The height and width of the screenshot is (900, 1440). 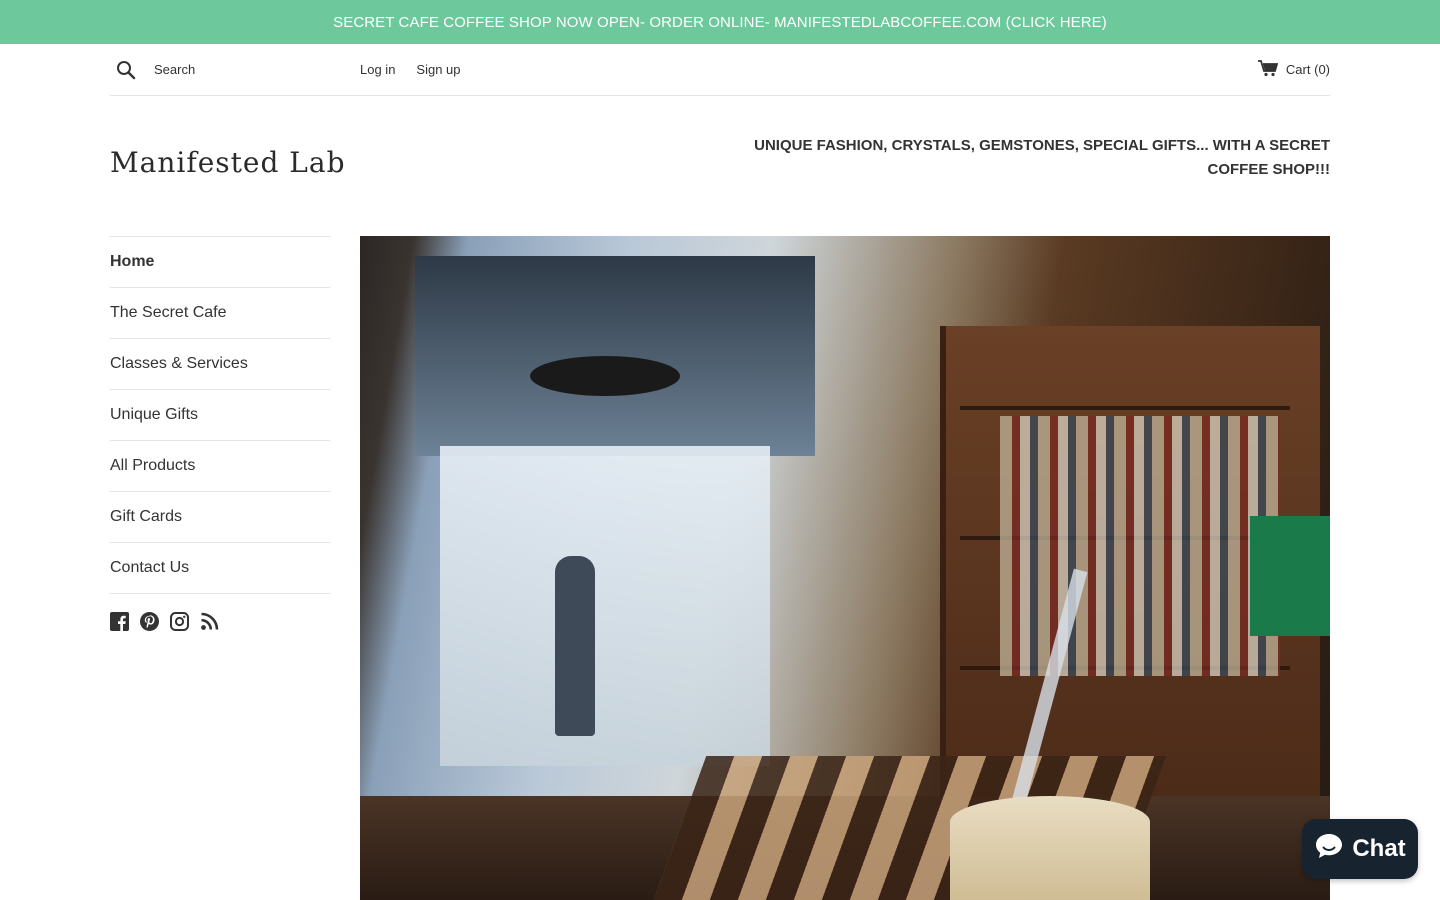 I want to click on cart-link: Cart (0), so click(x=1293, y=69).